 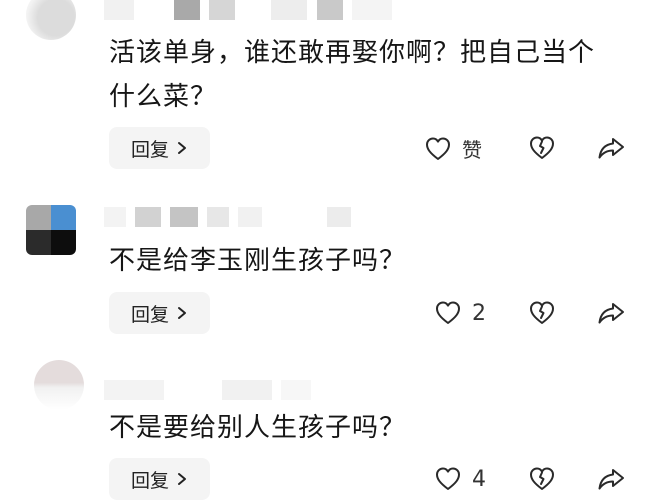 What do you see at coordinates (258, 428) in the screenshot?
I see `comment-text: 不是要给别人生孩子吗？` at bounding box center [258, 428].